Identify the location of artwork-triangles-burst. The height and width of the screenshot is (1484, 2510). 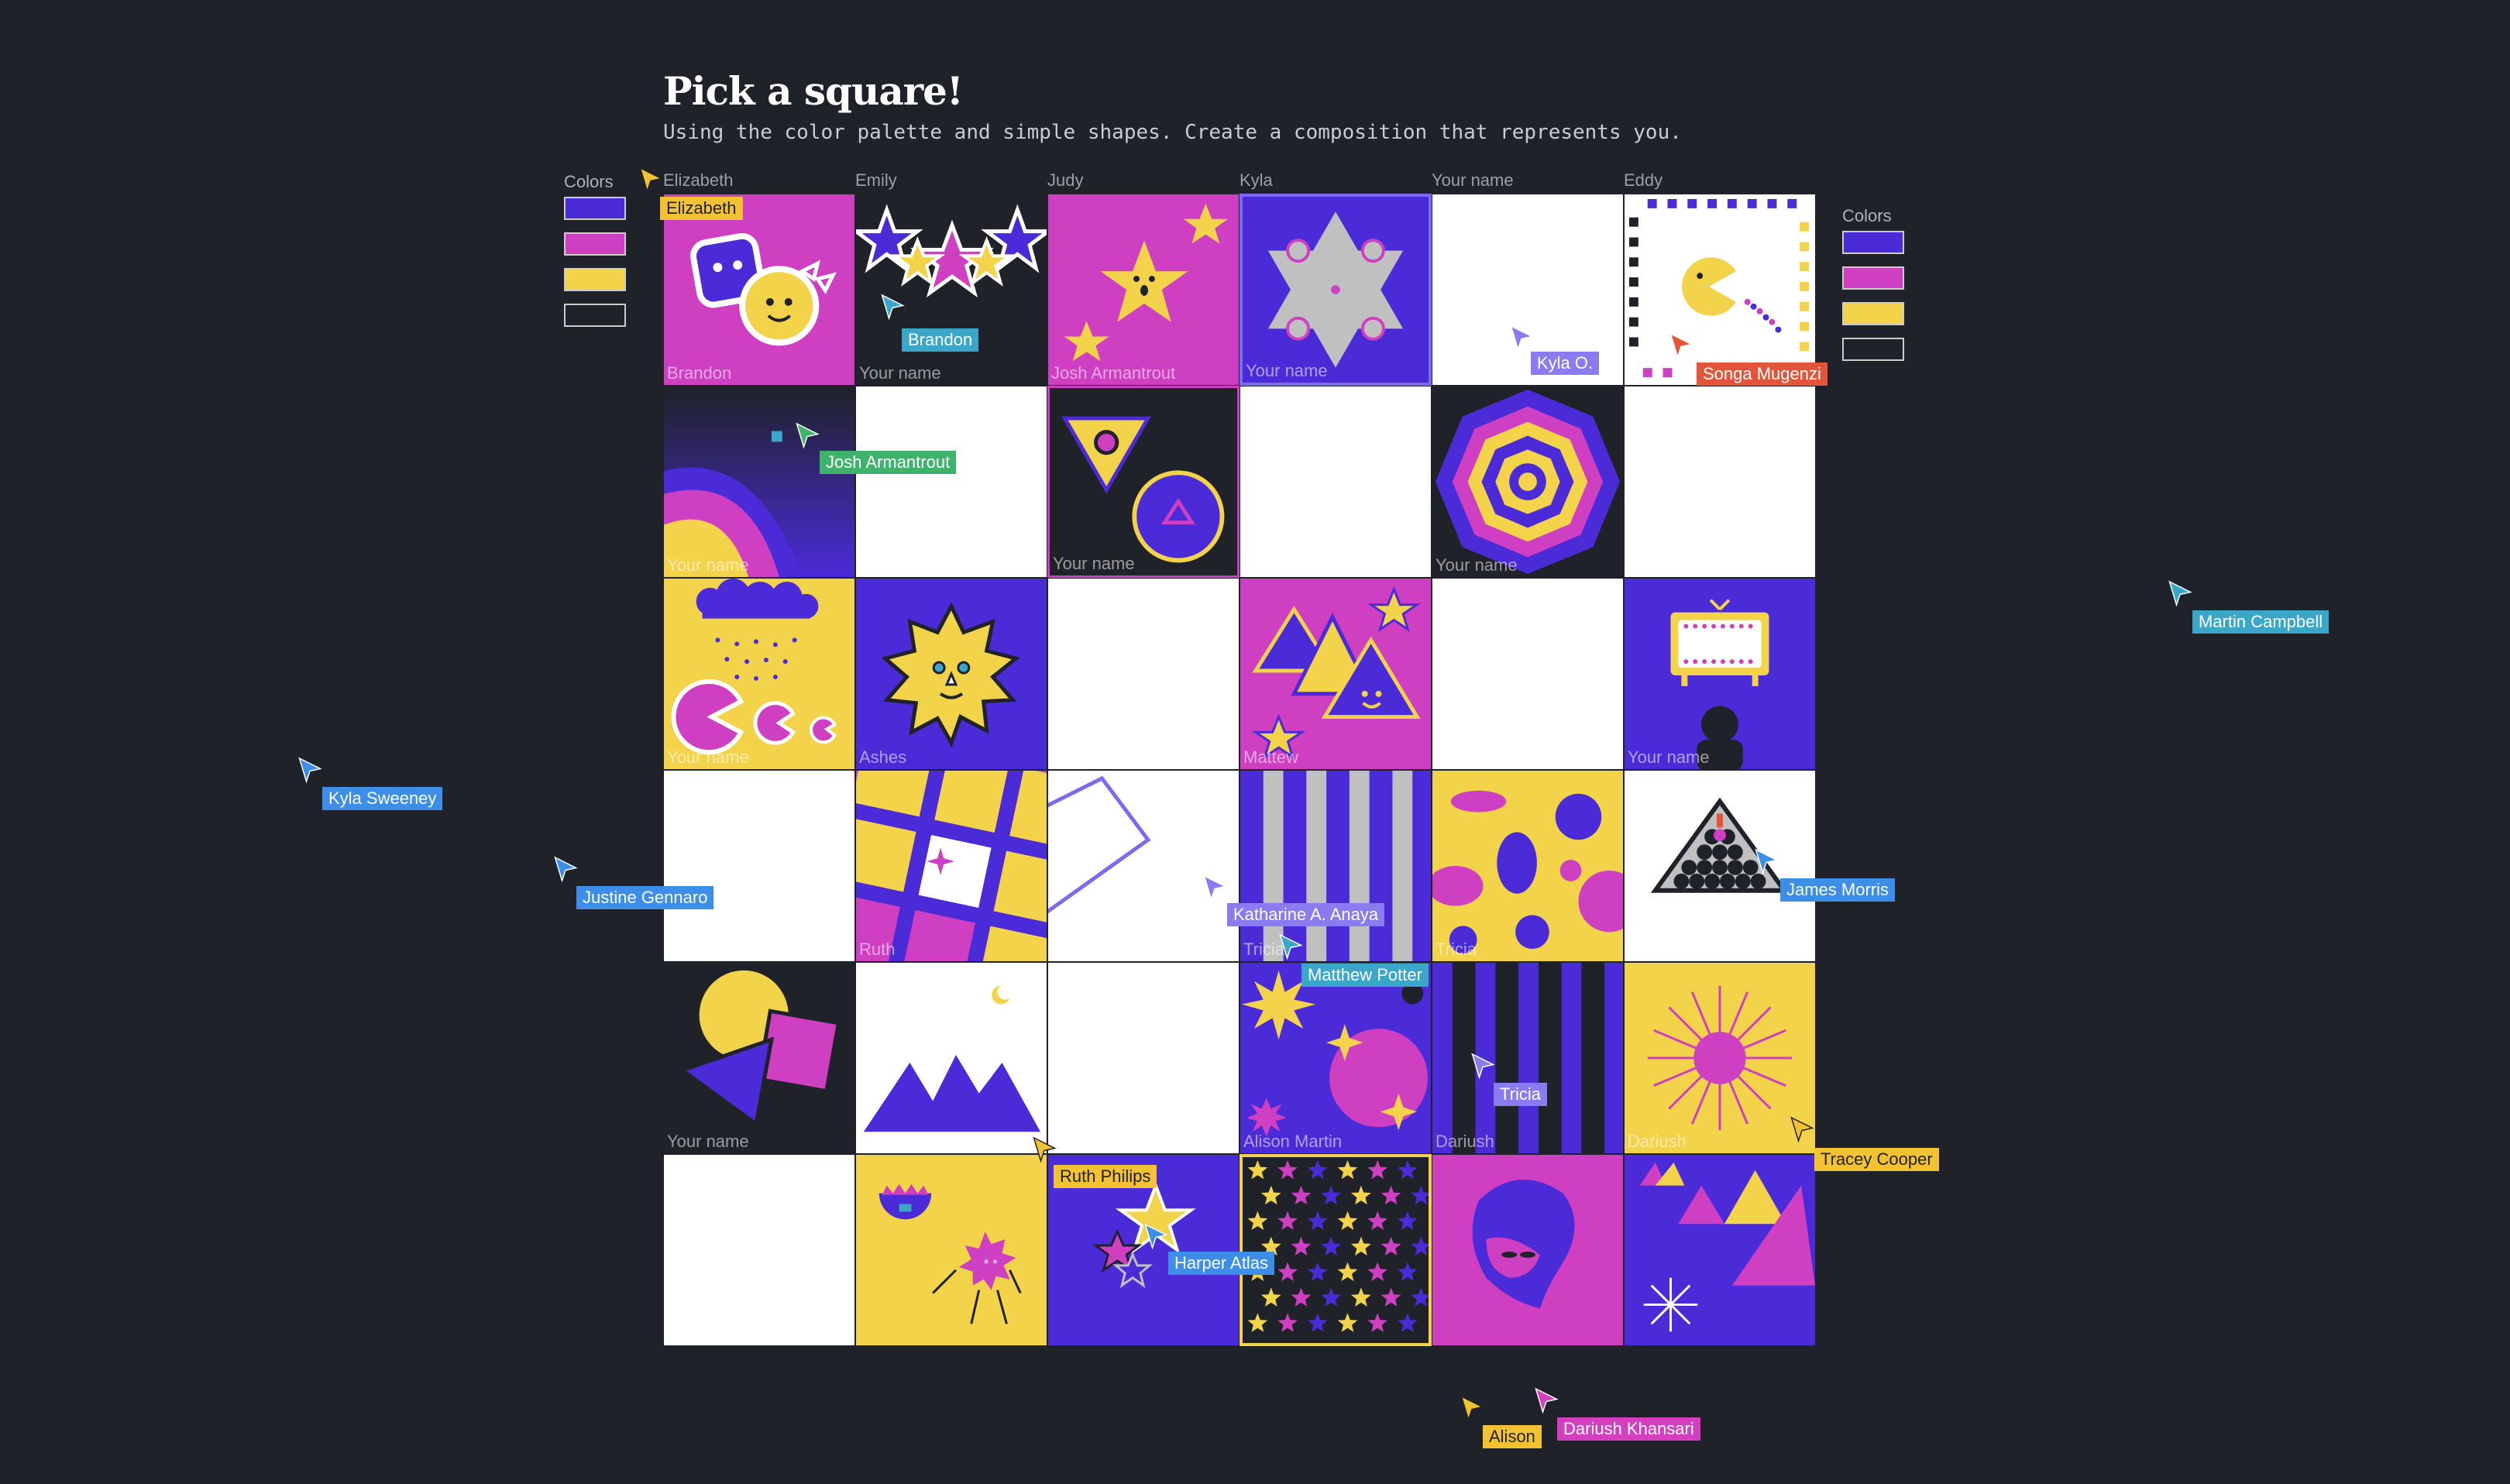
(1727, 1247).